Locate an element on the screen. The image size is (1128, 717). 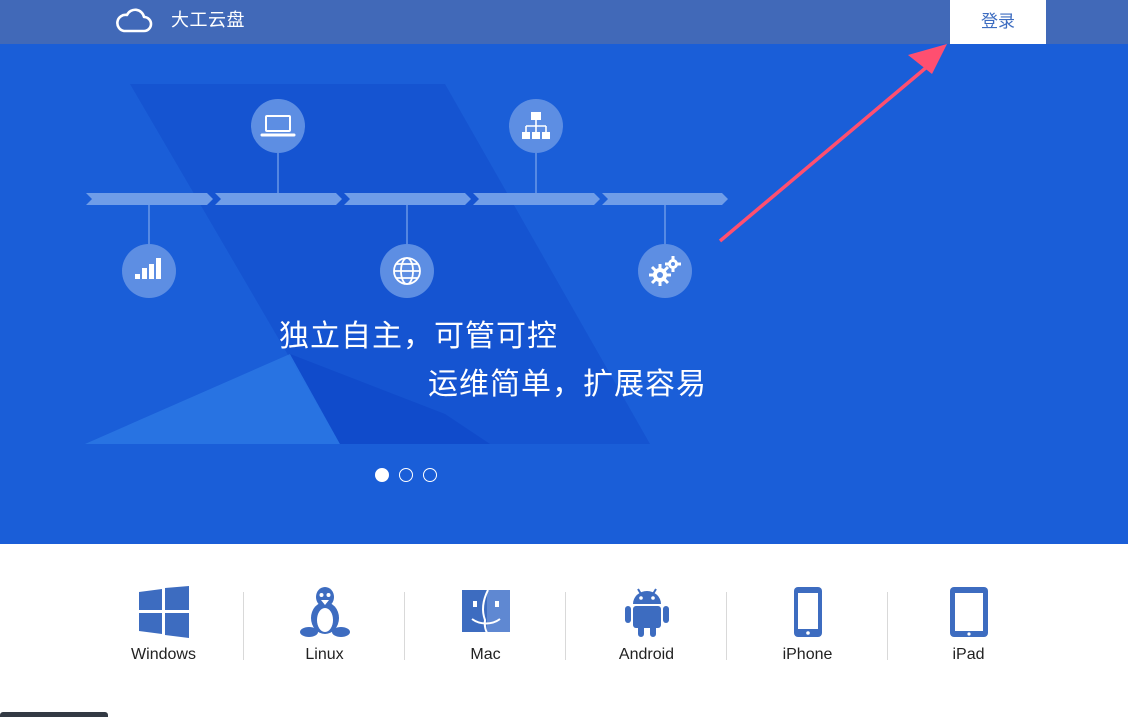
linux-icon is located at coordinates (324, 612).